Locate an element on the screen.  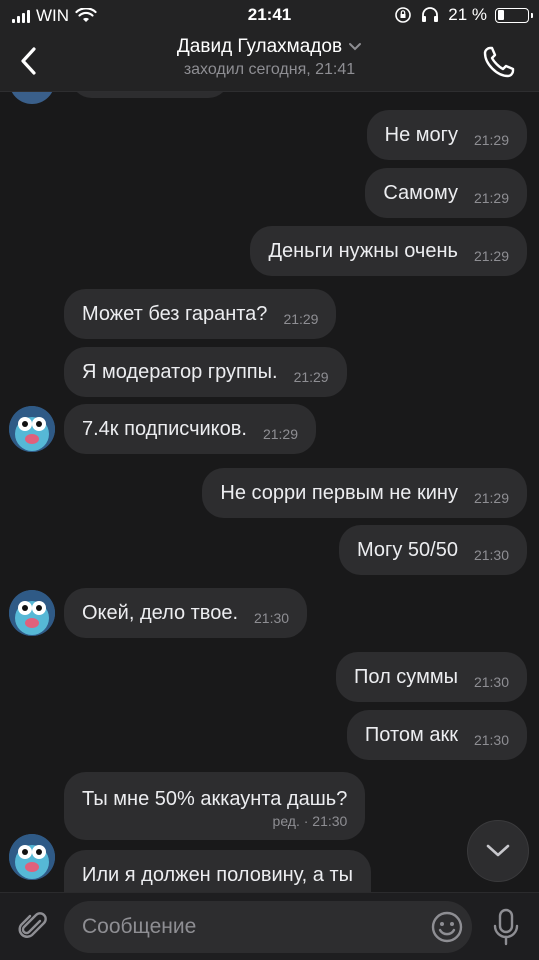
message-text: 7.4к подписчиков. is located at coordinates (164, 428).